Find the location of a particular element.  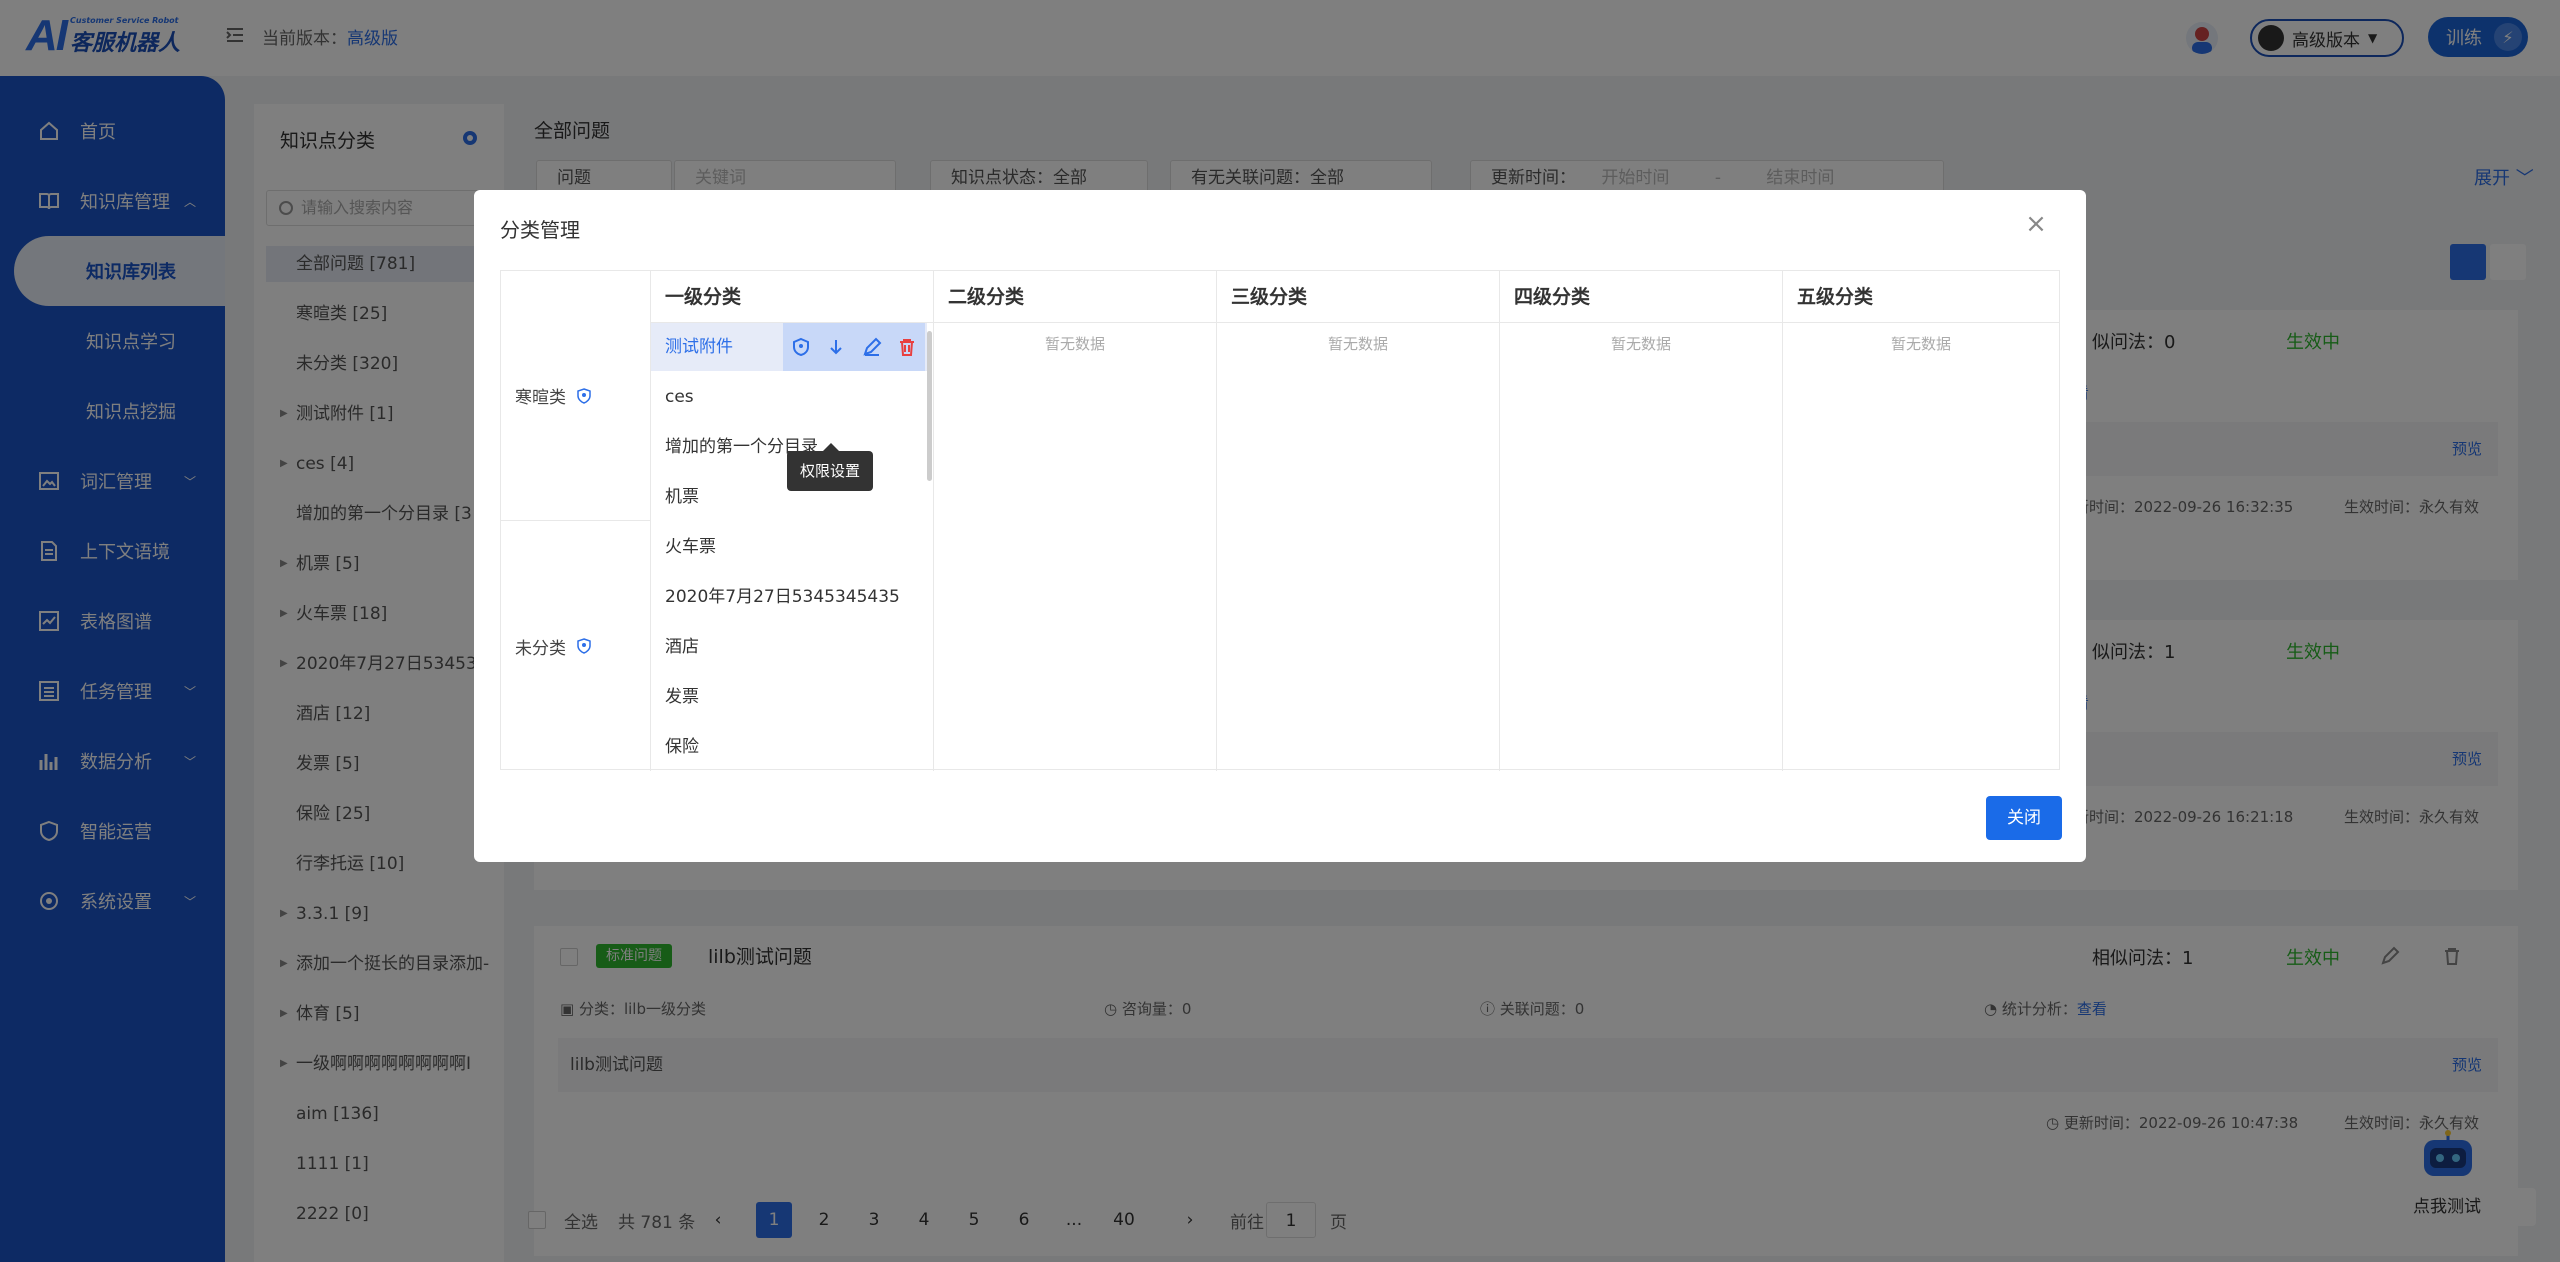

level1-item: 火车票 is located at coordinates (789, 547).